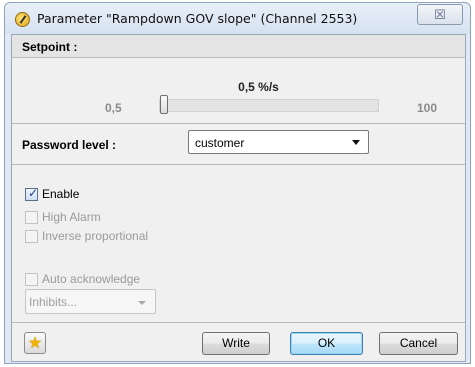 This screenshot has height=367, width=475. Describe the element at coordinates (238, 46) in the screenshot. I see `setpoint-header: Setpoint :` at that location.